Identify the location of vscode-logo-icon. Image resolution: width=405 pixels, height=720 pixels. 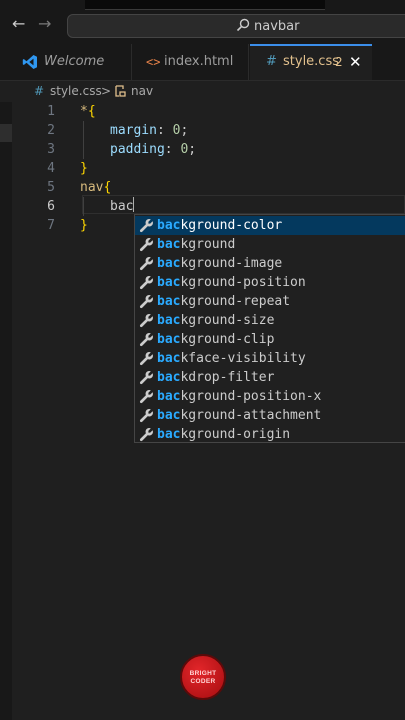
(29, 62).